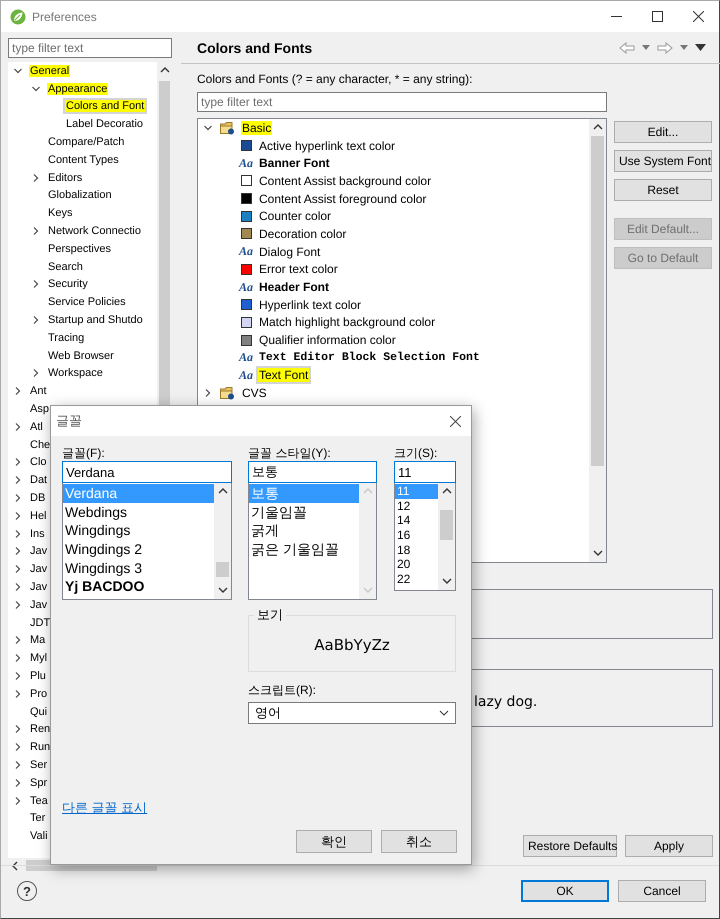 The height and width of the screenshot is (919, 720). What do you see at coordinates (27, 891) in the screenshot?
I see `help-button: ?` at bounding box center [27, 891].